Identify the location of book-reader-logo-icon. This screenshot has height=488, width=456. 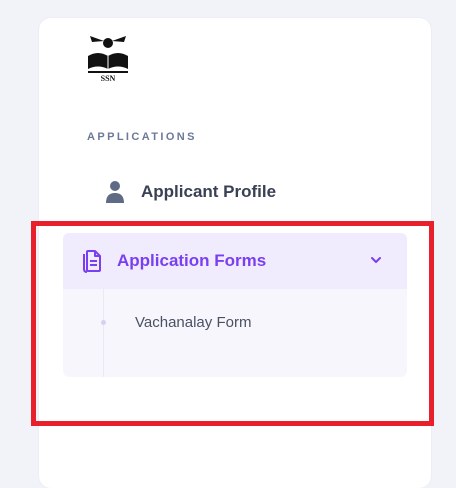
(108, 54).